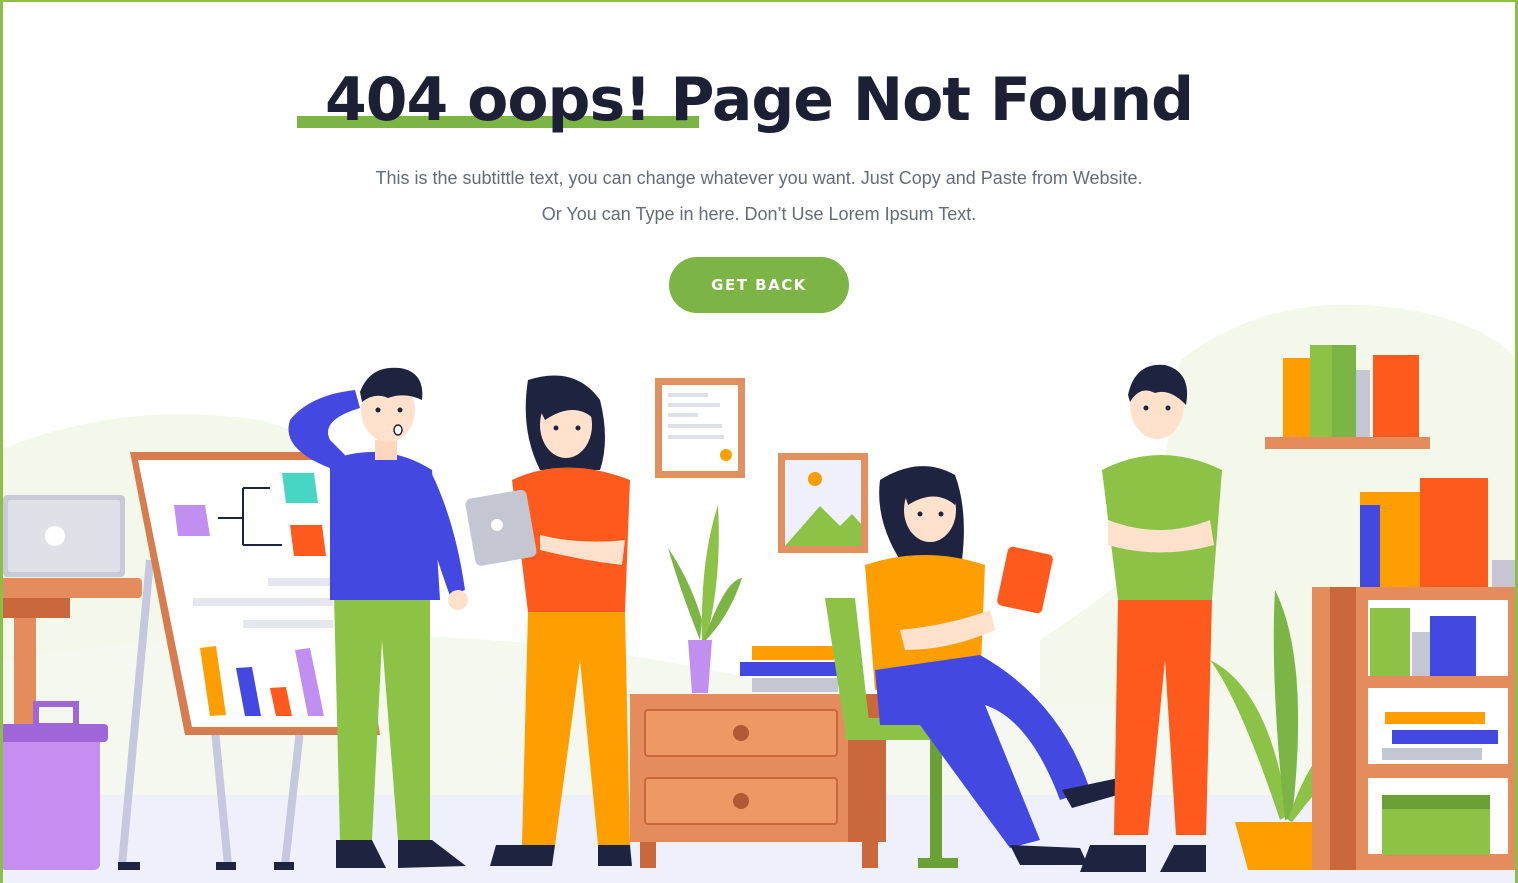  I want to click on wall-shelf-icon, so click(1347, 397).